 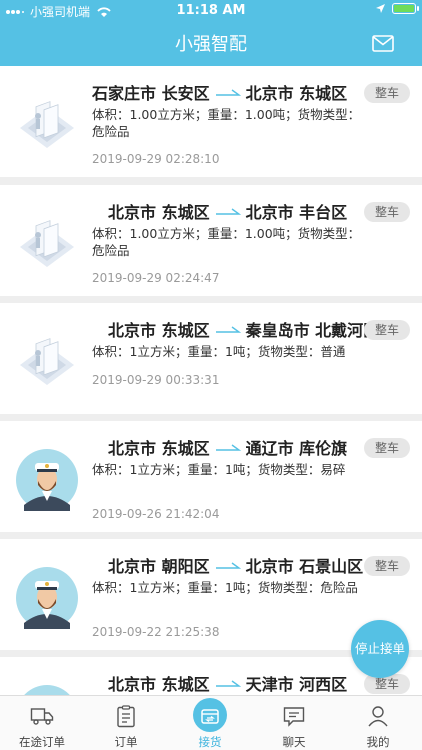 I want to click on location-icon, so click(x=380, y=8).